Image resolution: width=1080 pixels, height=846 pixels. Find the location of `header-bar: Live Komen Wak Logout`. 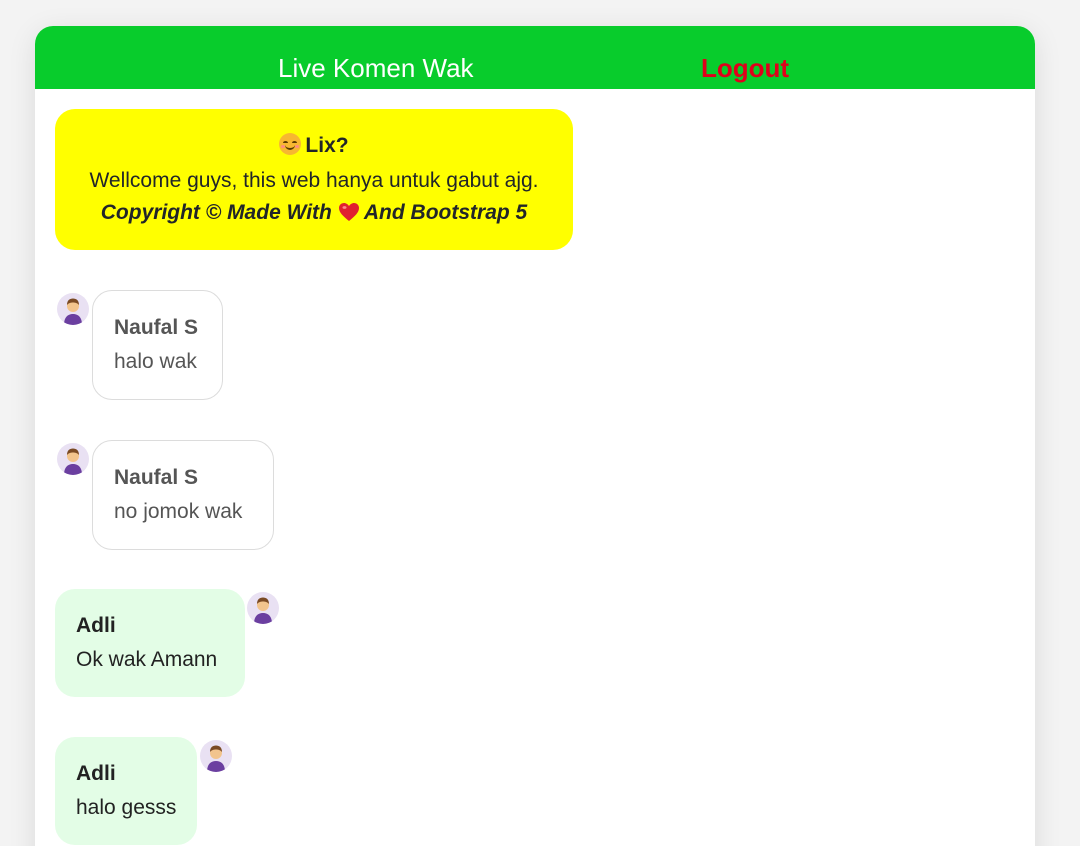

header-bar: Live Komen Wak Logout is located at coordinates (535, 57).